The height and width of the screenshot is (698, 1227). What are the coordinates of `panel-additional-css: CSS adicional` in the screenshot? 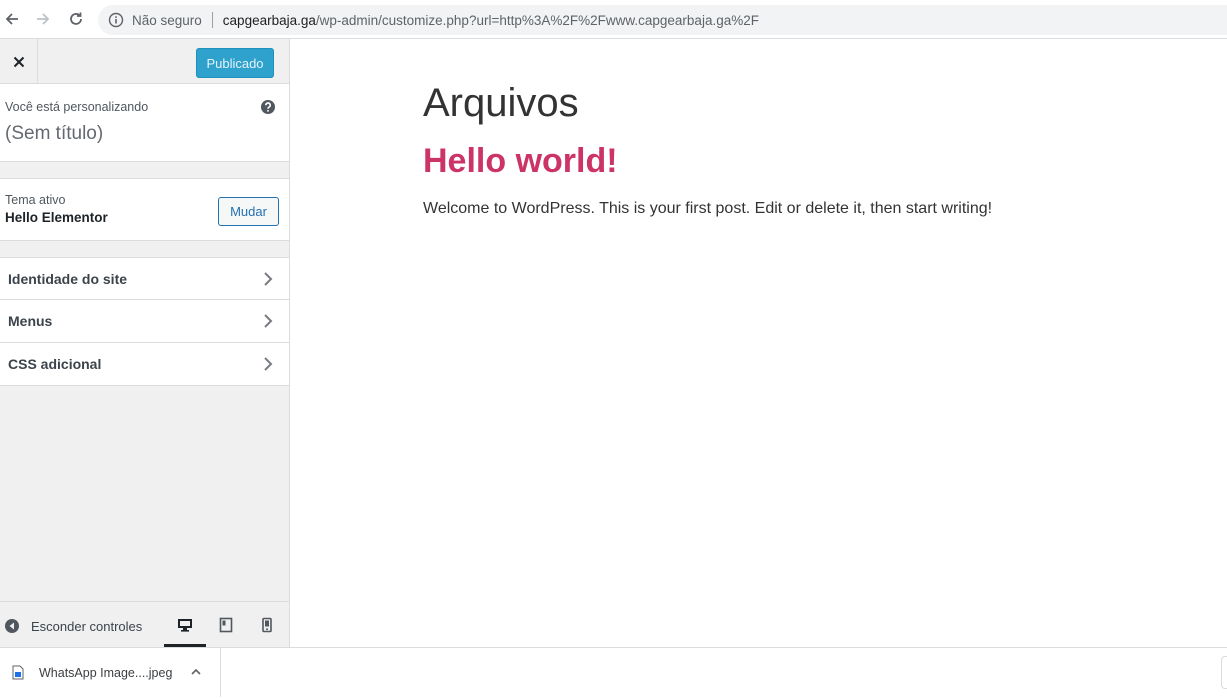 It's located at (144, 364).